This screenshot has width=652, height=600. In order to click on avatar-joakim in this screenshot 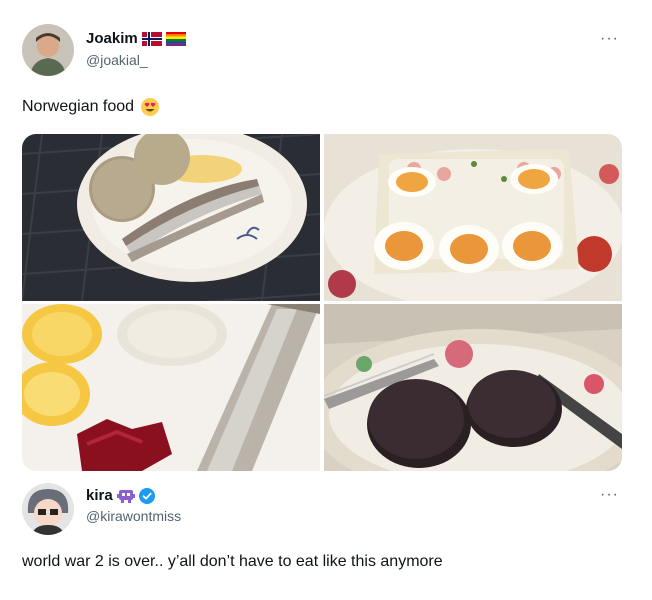, I will do `click(48, 50)`.